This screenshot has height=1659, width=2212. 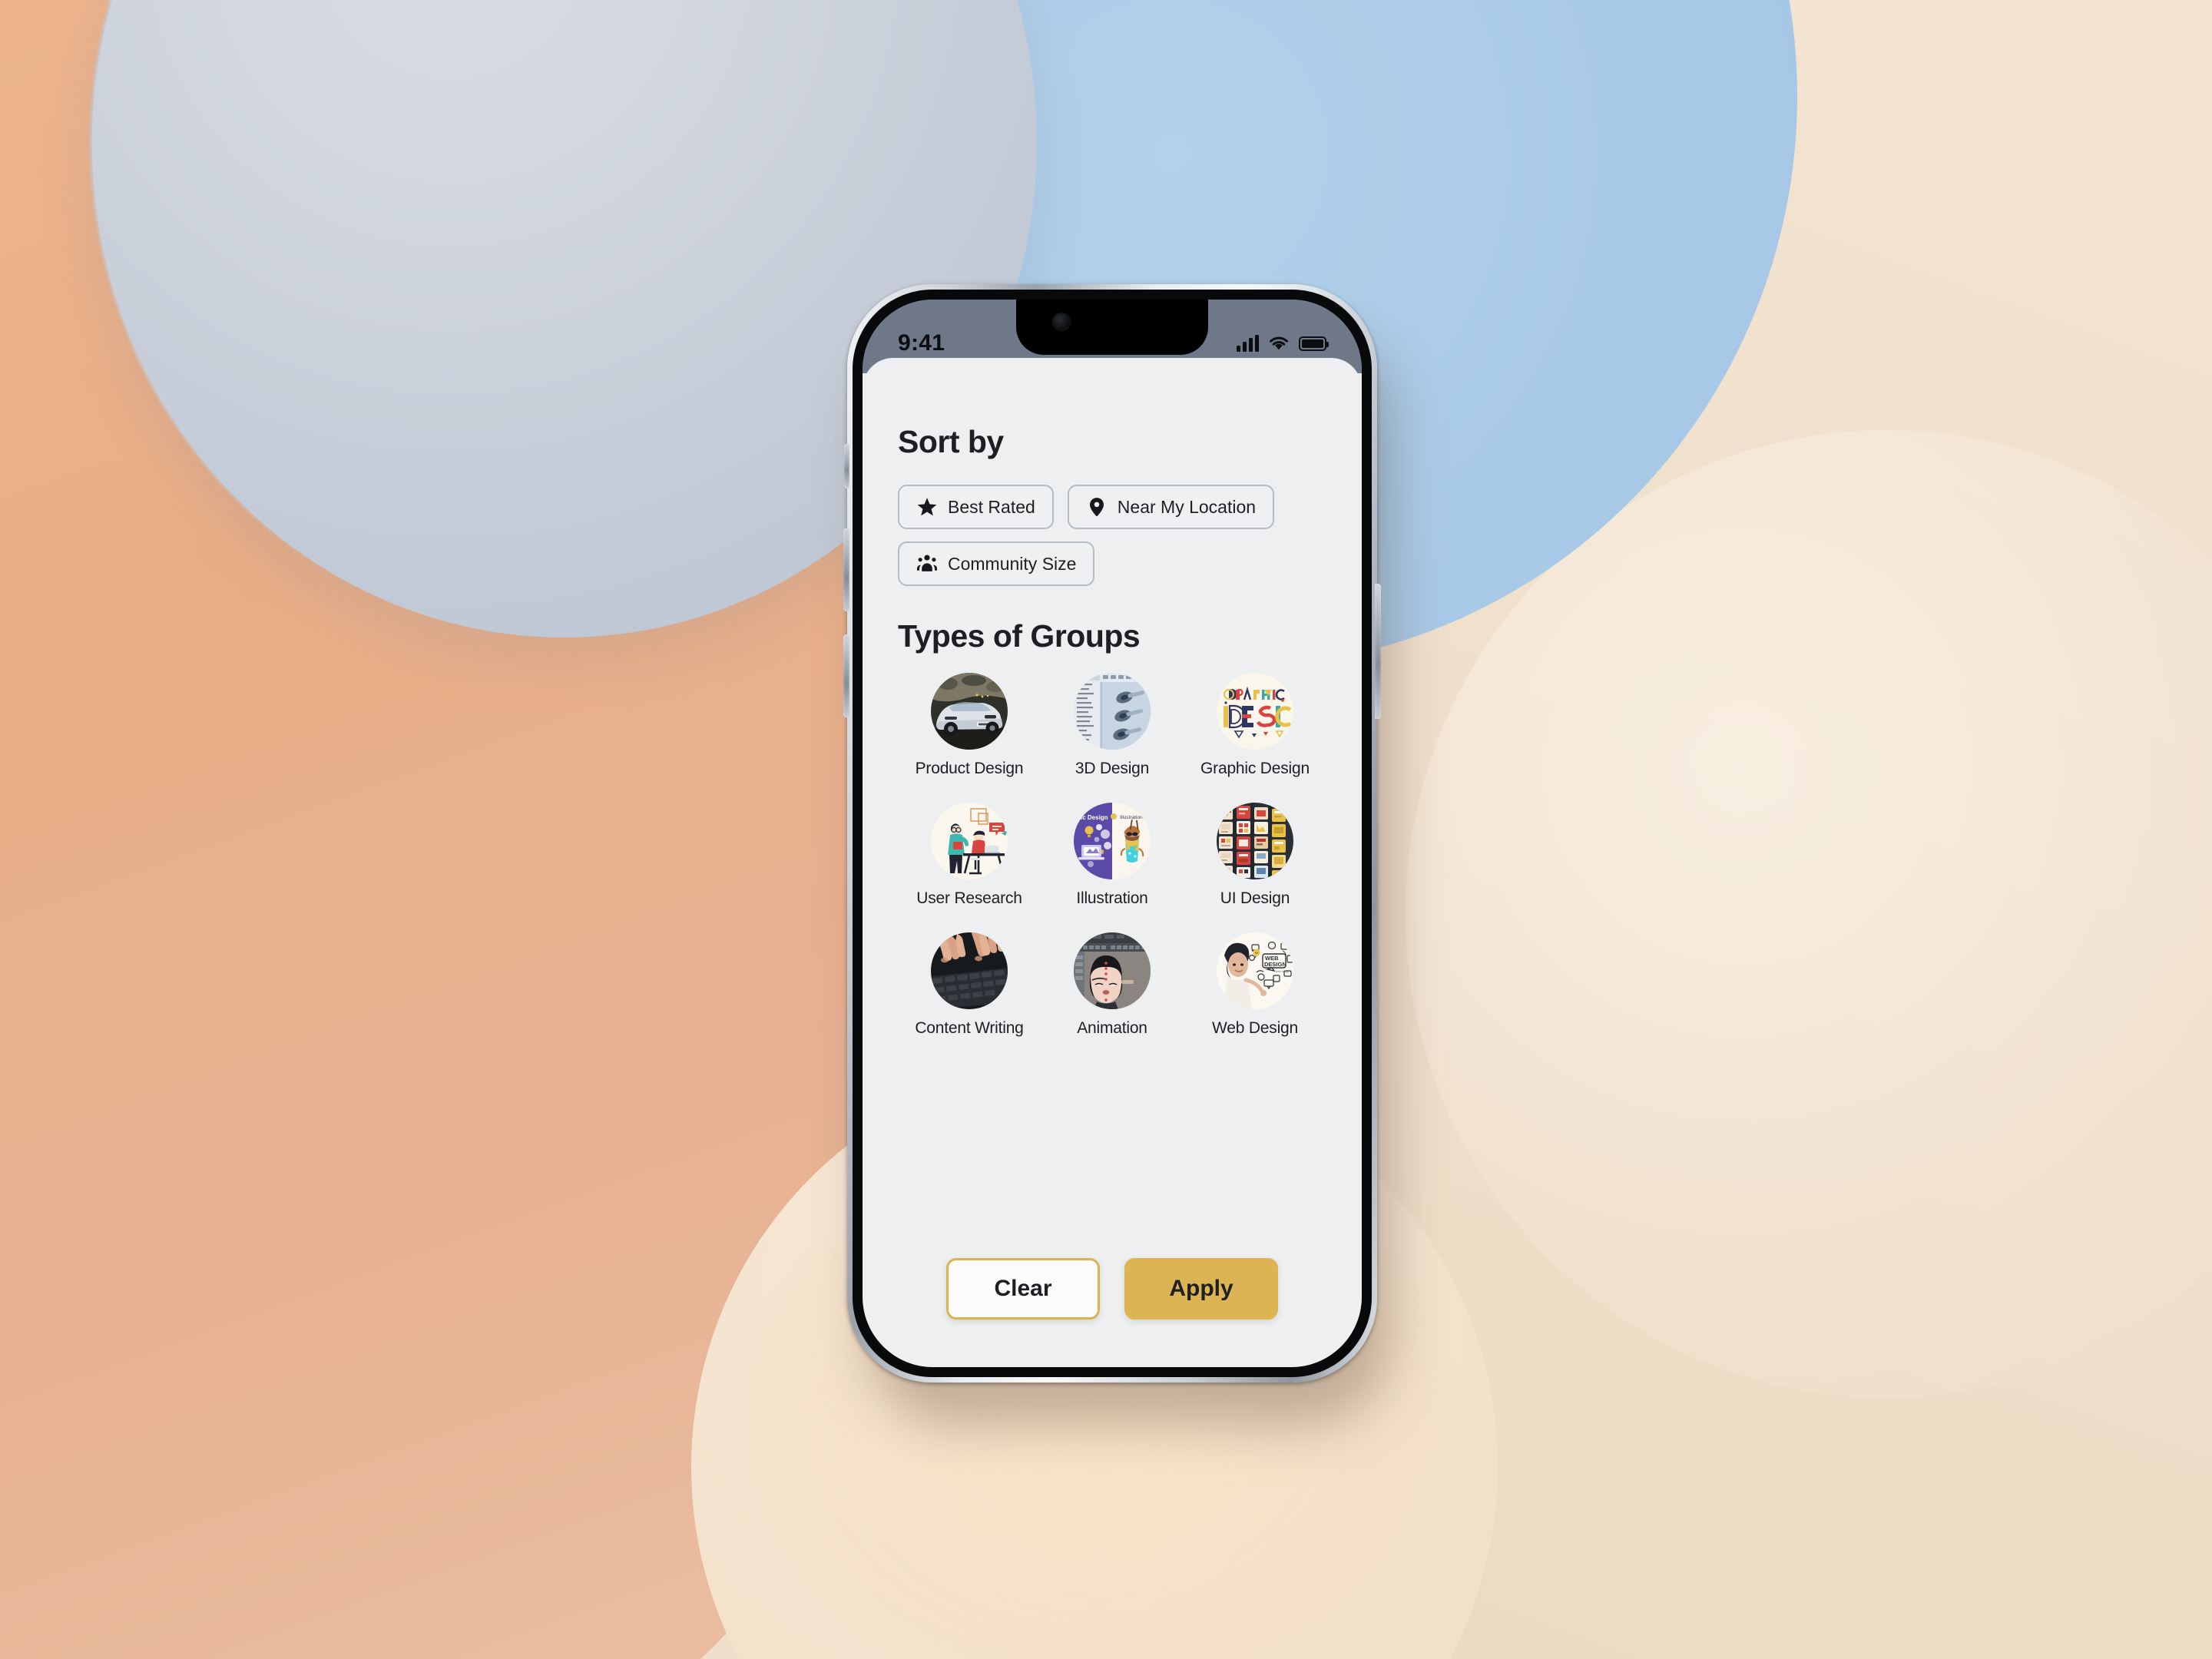 What do you see at coordinates (1112, 1028) in the screenshot?
I see `group-item-label: Animation` at bounding box center [1112, 1028].